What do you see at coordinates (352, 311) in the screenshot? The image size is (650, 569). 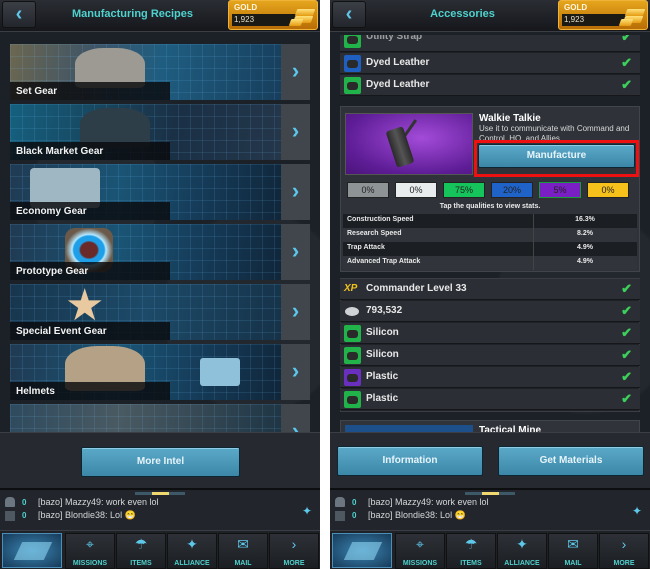 I see `silver-coins-icon` at bounding box center [352, 311].